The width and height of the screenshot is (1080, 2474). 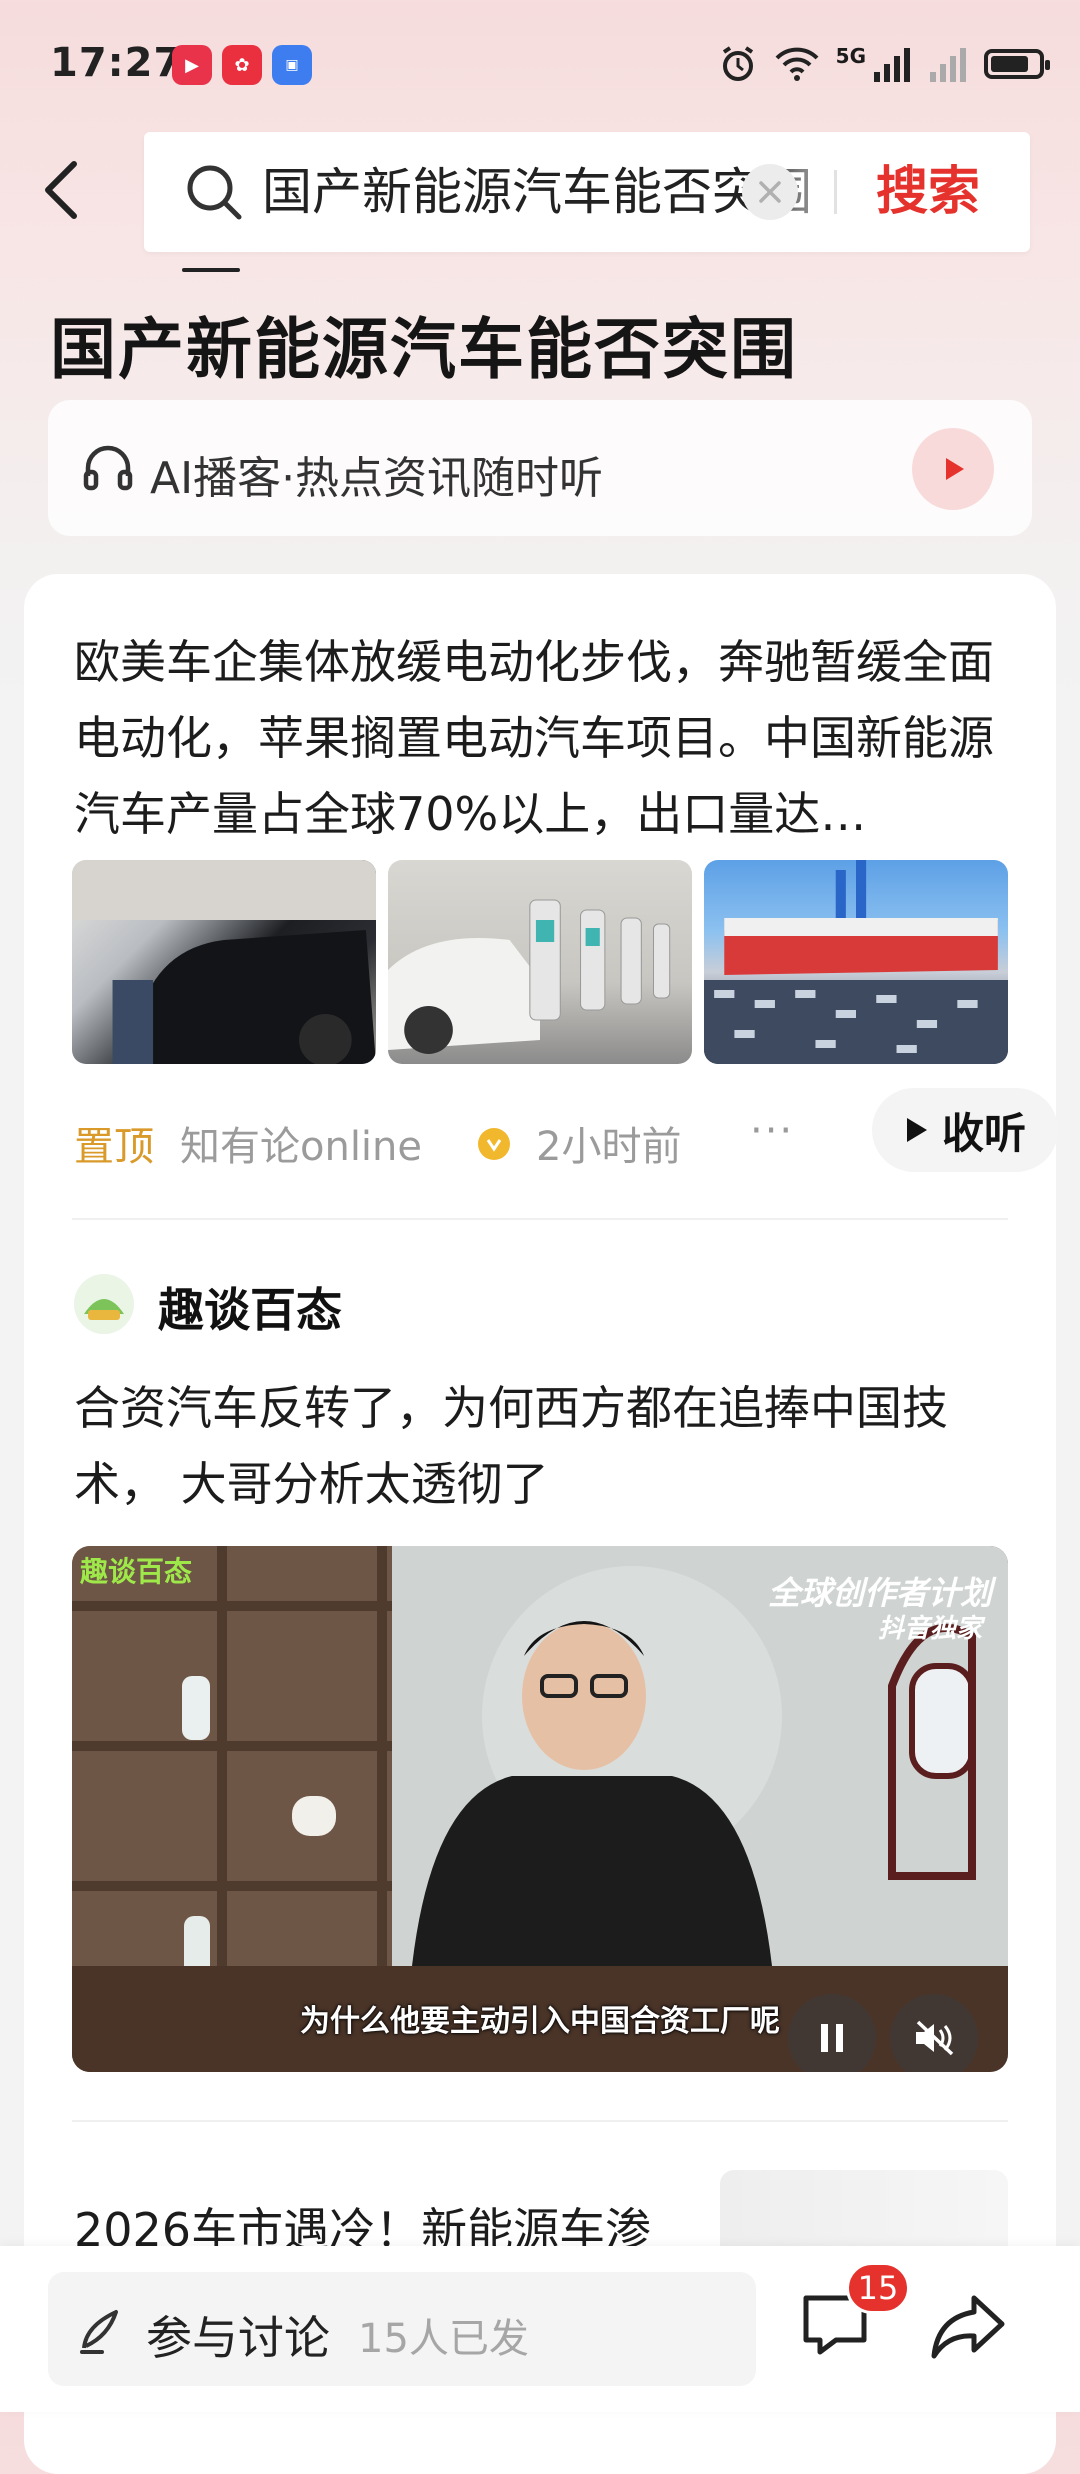 What do you see at coordinates (238, 2338) in the screenshot?
I see `discuss-label: 参与讨论` at bounding box center [238, 2338].